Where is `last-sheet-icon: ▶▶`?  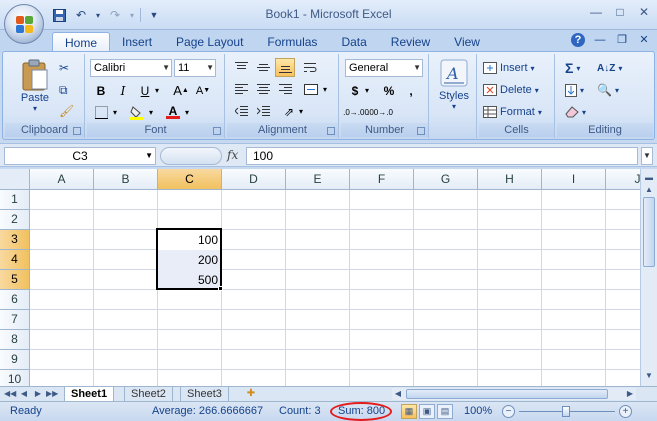 last-sheet-icon: ▶▶ is located at coordinates (52, 394).